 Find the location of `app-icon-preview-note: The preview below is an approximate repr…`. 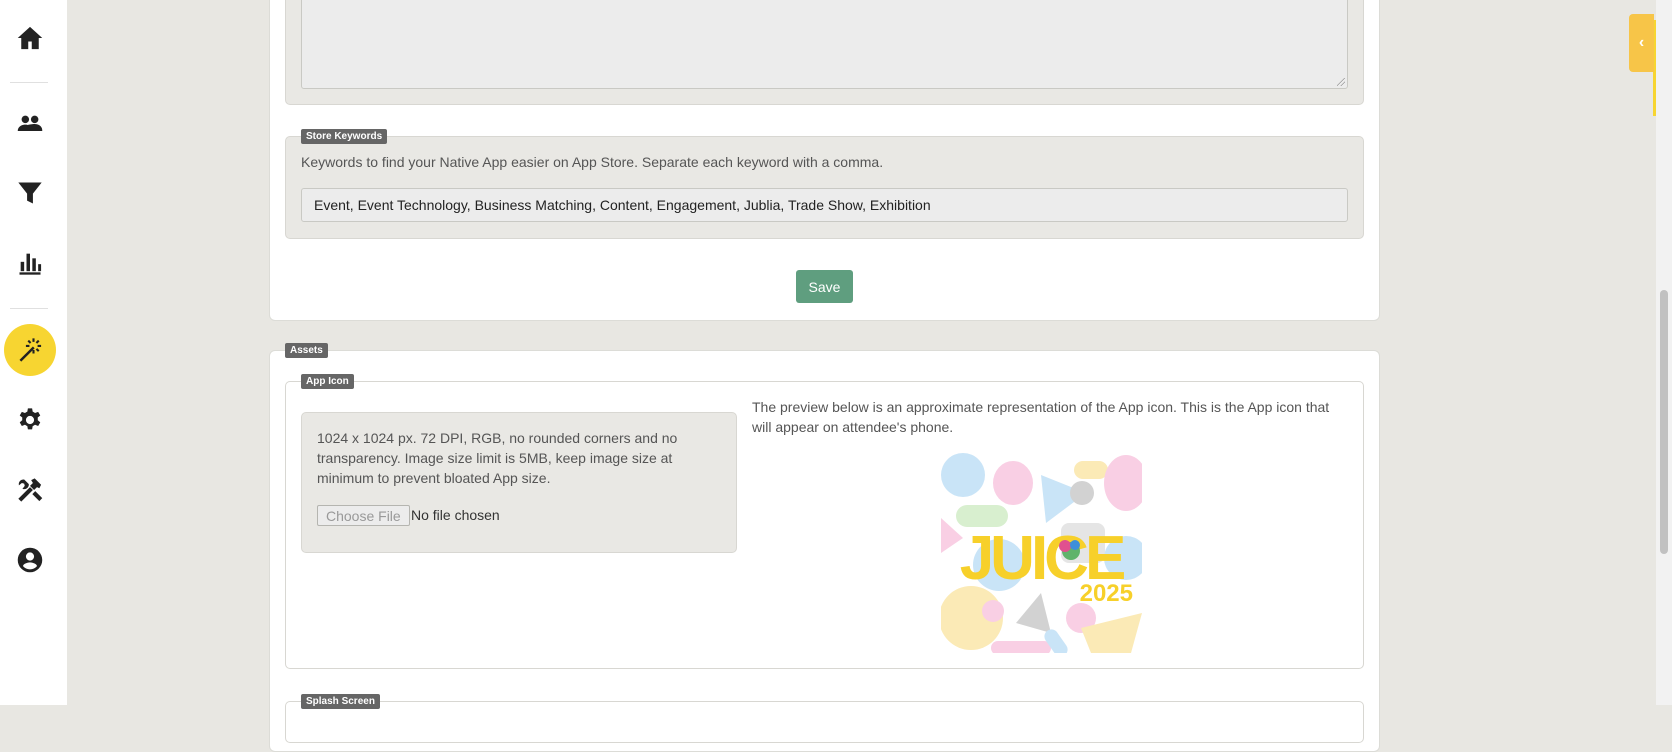

app-icon-preview-note: The preview below is an approximate repr… is located at coordinates (1041, 417).